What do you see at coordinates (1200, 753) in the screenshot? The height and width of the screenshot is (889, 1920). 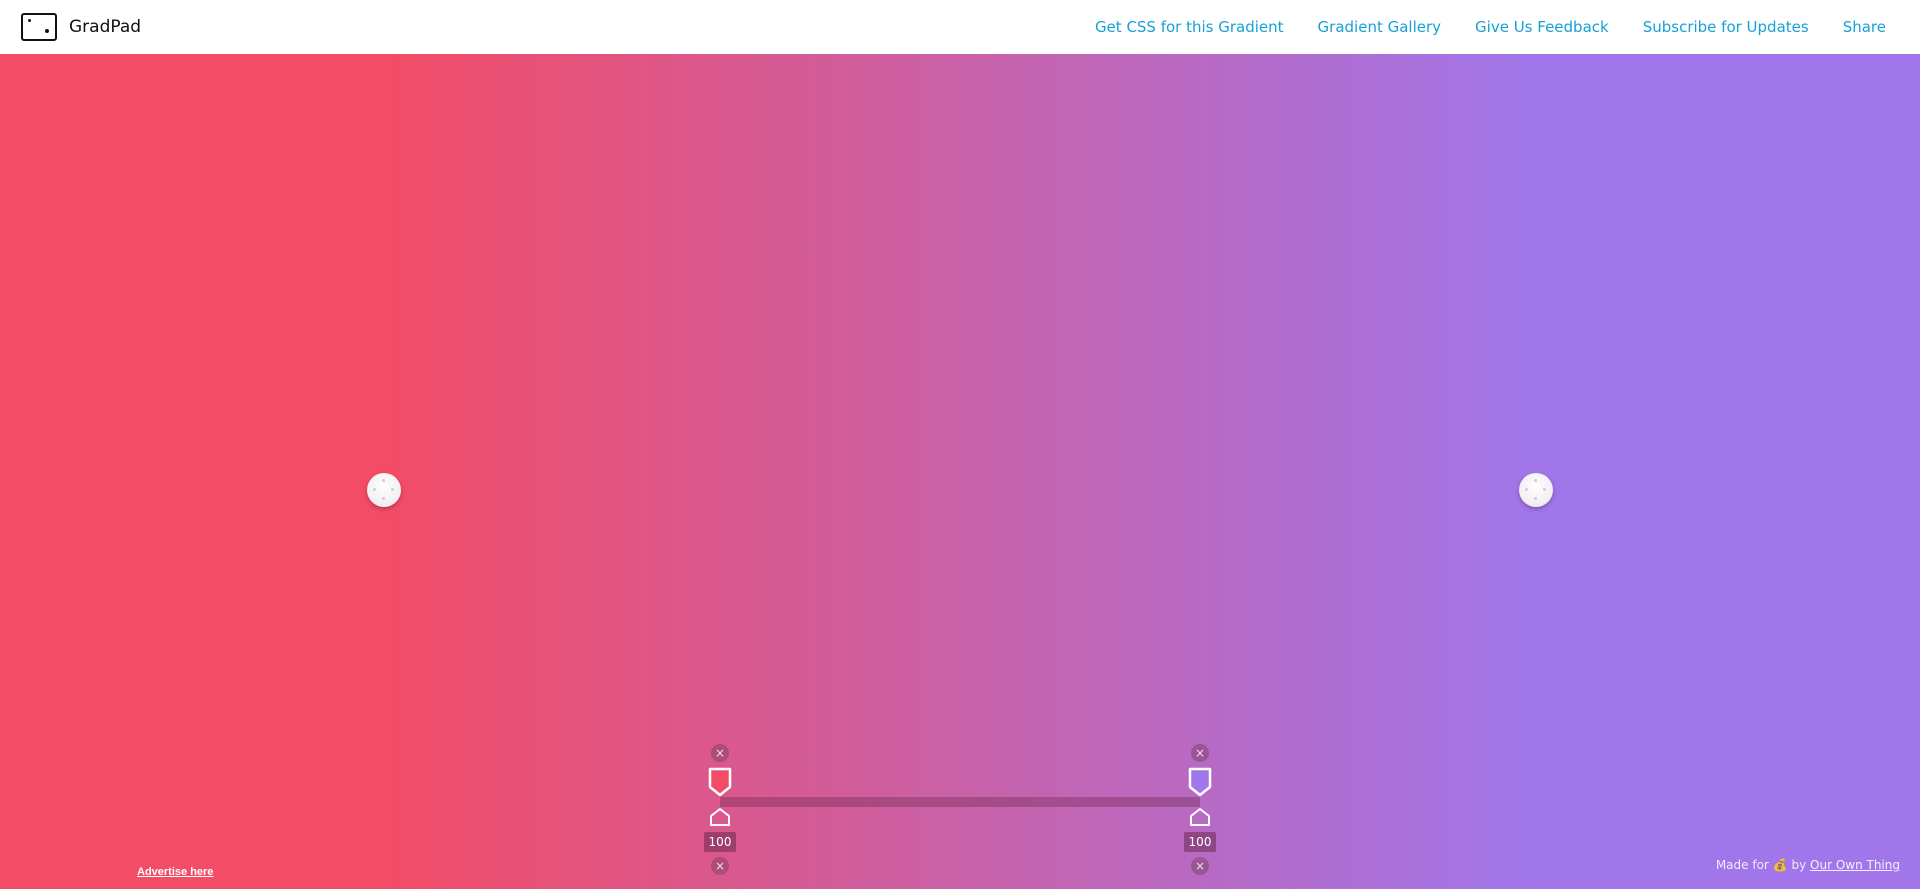 I see `remove-stop-2-close-icon: ×` at bounding box center [1200, 753].